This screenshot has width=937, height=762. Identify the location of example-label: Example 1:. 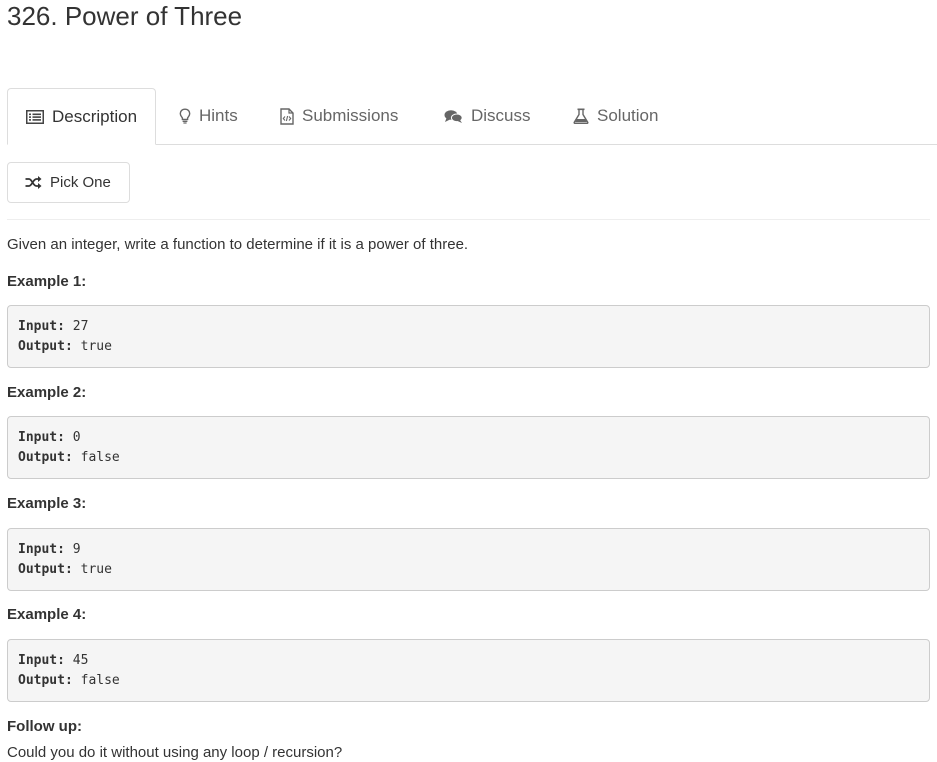
(47, 281).